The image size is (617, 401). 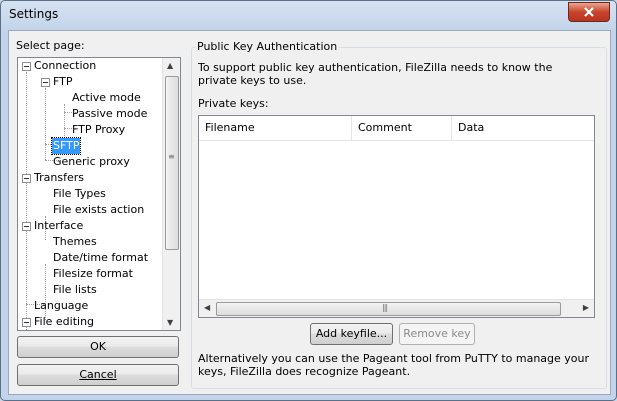 I want to click on select-page-label: Select page:, so click(x=50, y=45).